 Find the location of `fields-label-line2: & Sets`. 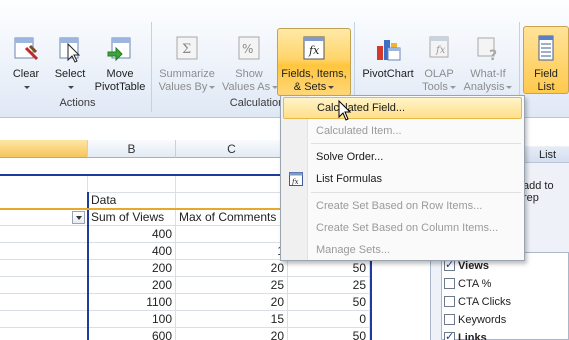

fields-label-line2: & Sets is located at coordinates (310, 87).